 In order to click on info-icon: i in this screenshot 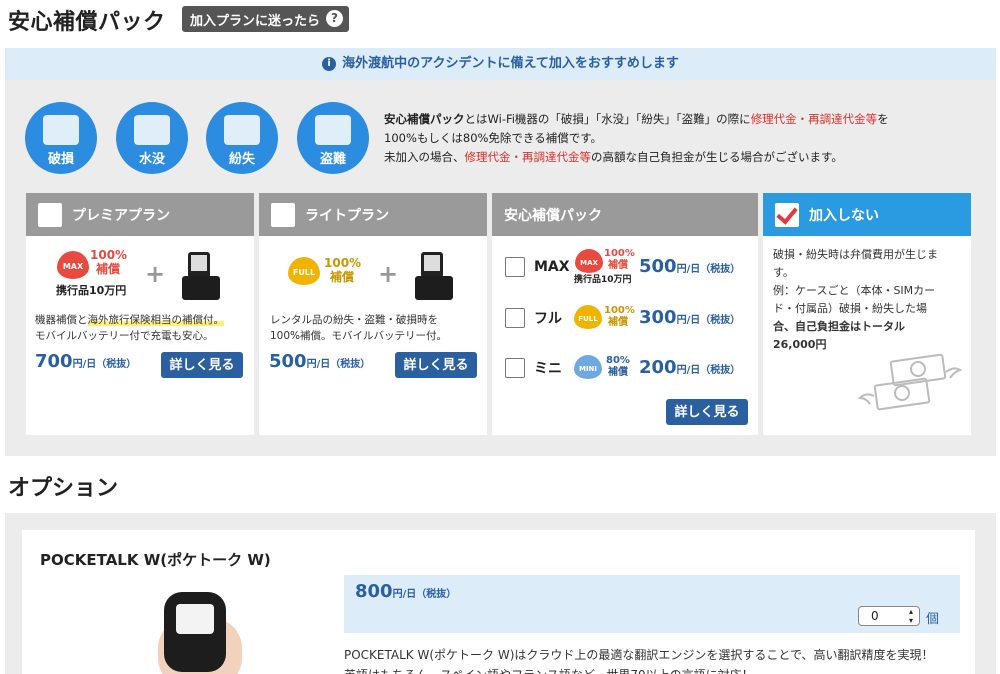, I will do `click(329, 64)`.